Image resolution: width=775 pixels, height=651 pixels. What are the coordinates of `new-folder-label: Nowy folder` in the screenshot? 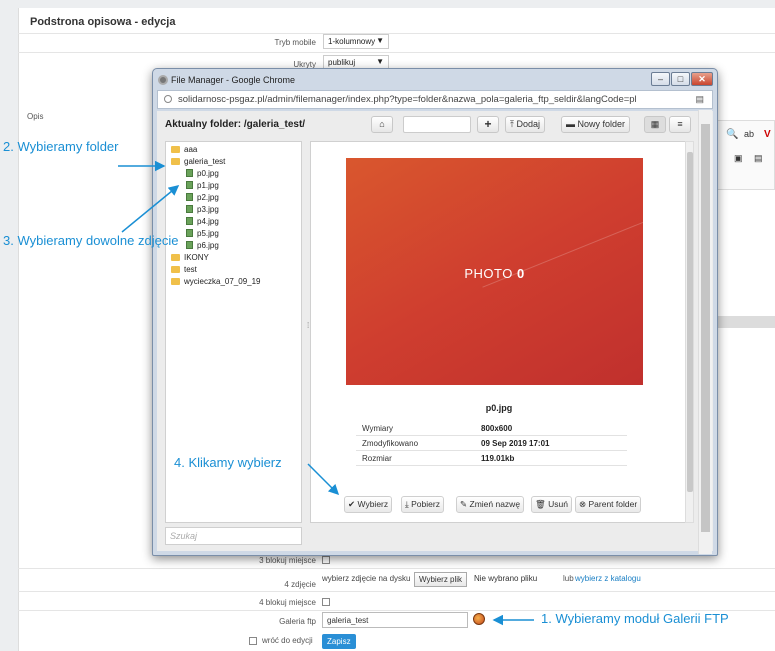 It's located at (601, 124).